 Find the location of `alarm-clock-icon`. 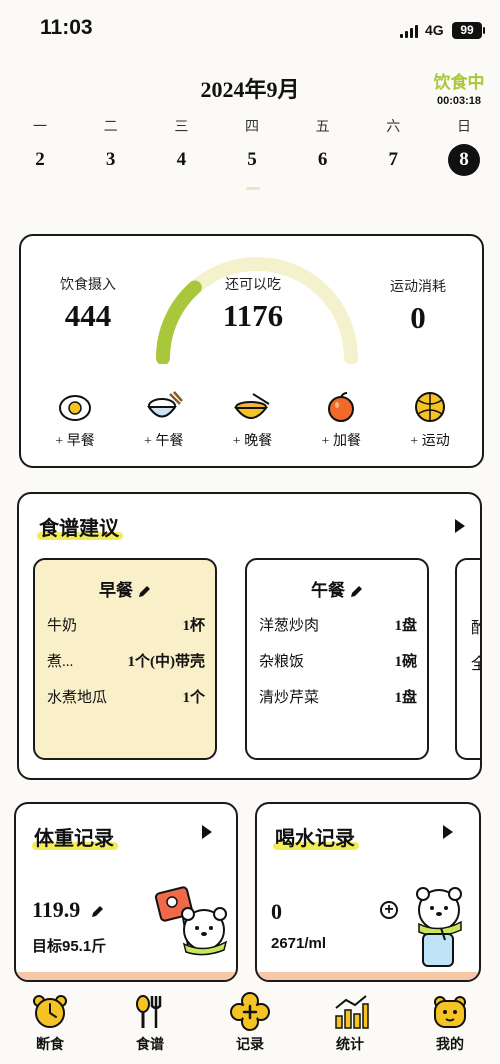

alarm-clock-icon is located at coordinates (50, 1011).